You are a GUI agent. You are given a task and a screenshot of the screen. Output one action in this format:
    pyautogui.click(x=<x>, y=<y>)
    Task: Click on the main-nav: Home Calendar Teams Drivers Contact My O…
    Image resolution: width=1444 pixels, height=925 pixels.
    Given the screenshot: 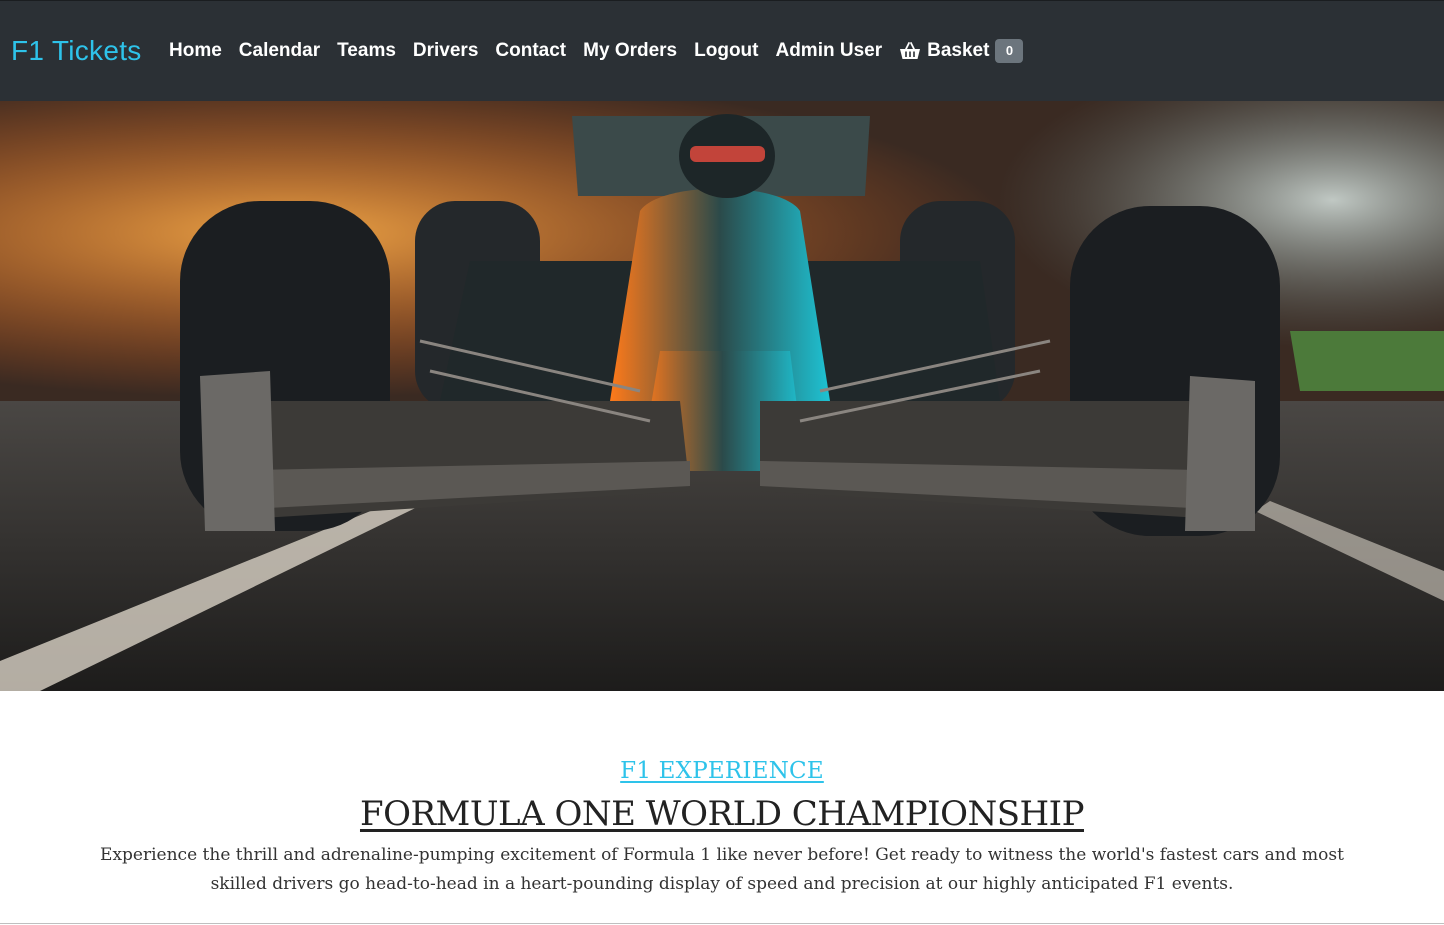 What is the action you would take?
    pyautogui.click(x=604, y=51)
    